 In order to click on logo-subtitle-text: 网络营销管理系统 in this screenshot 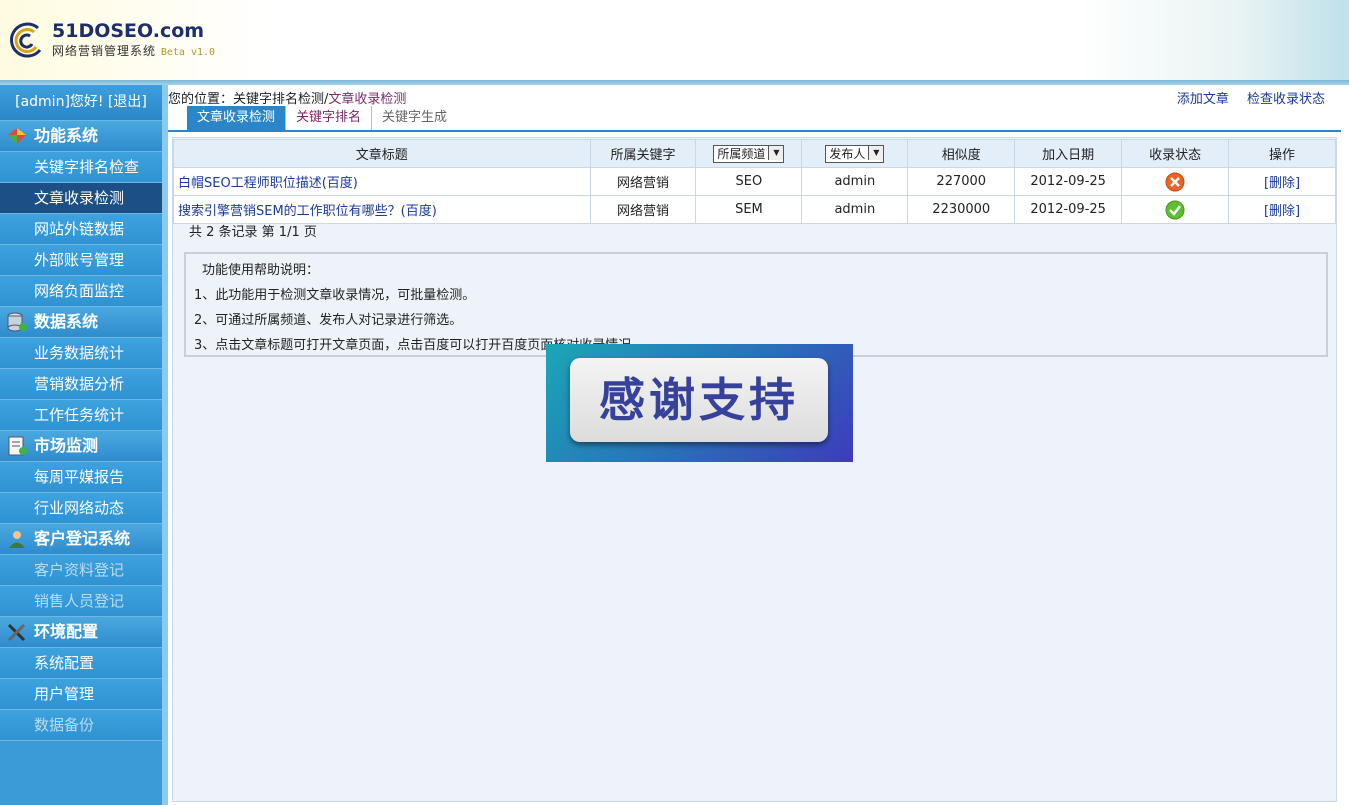, I will do `click(104, 51)`.